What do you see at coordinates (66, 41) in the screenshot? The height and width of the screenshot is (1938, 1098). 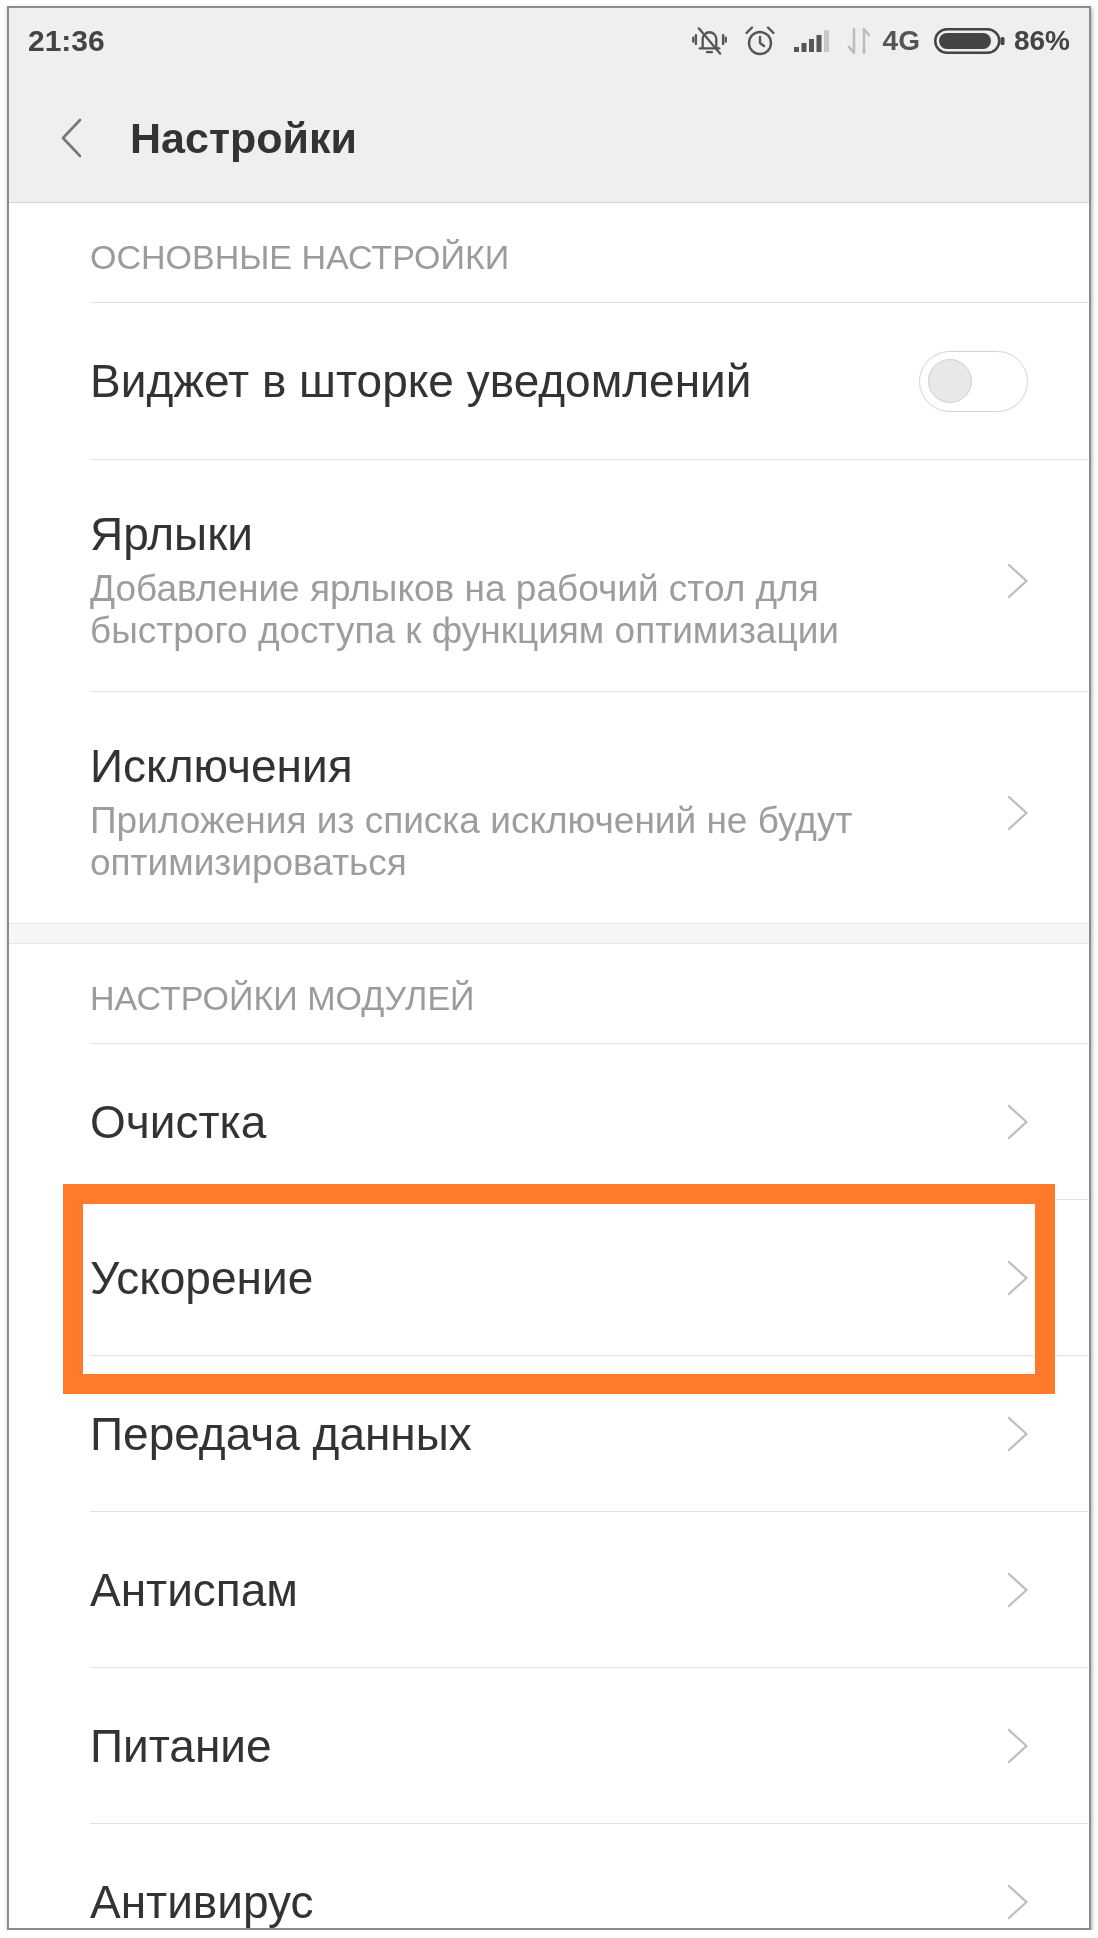 I see `status-time: 21:36` at bounding box center [66, 41].